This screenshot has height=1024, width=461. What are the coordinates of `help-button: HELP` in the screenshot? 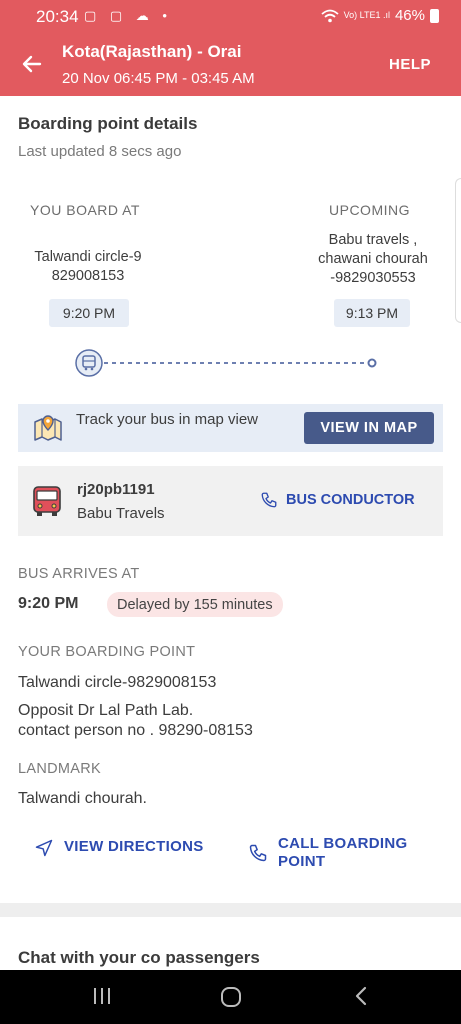 It's located at (410, 64).